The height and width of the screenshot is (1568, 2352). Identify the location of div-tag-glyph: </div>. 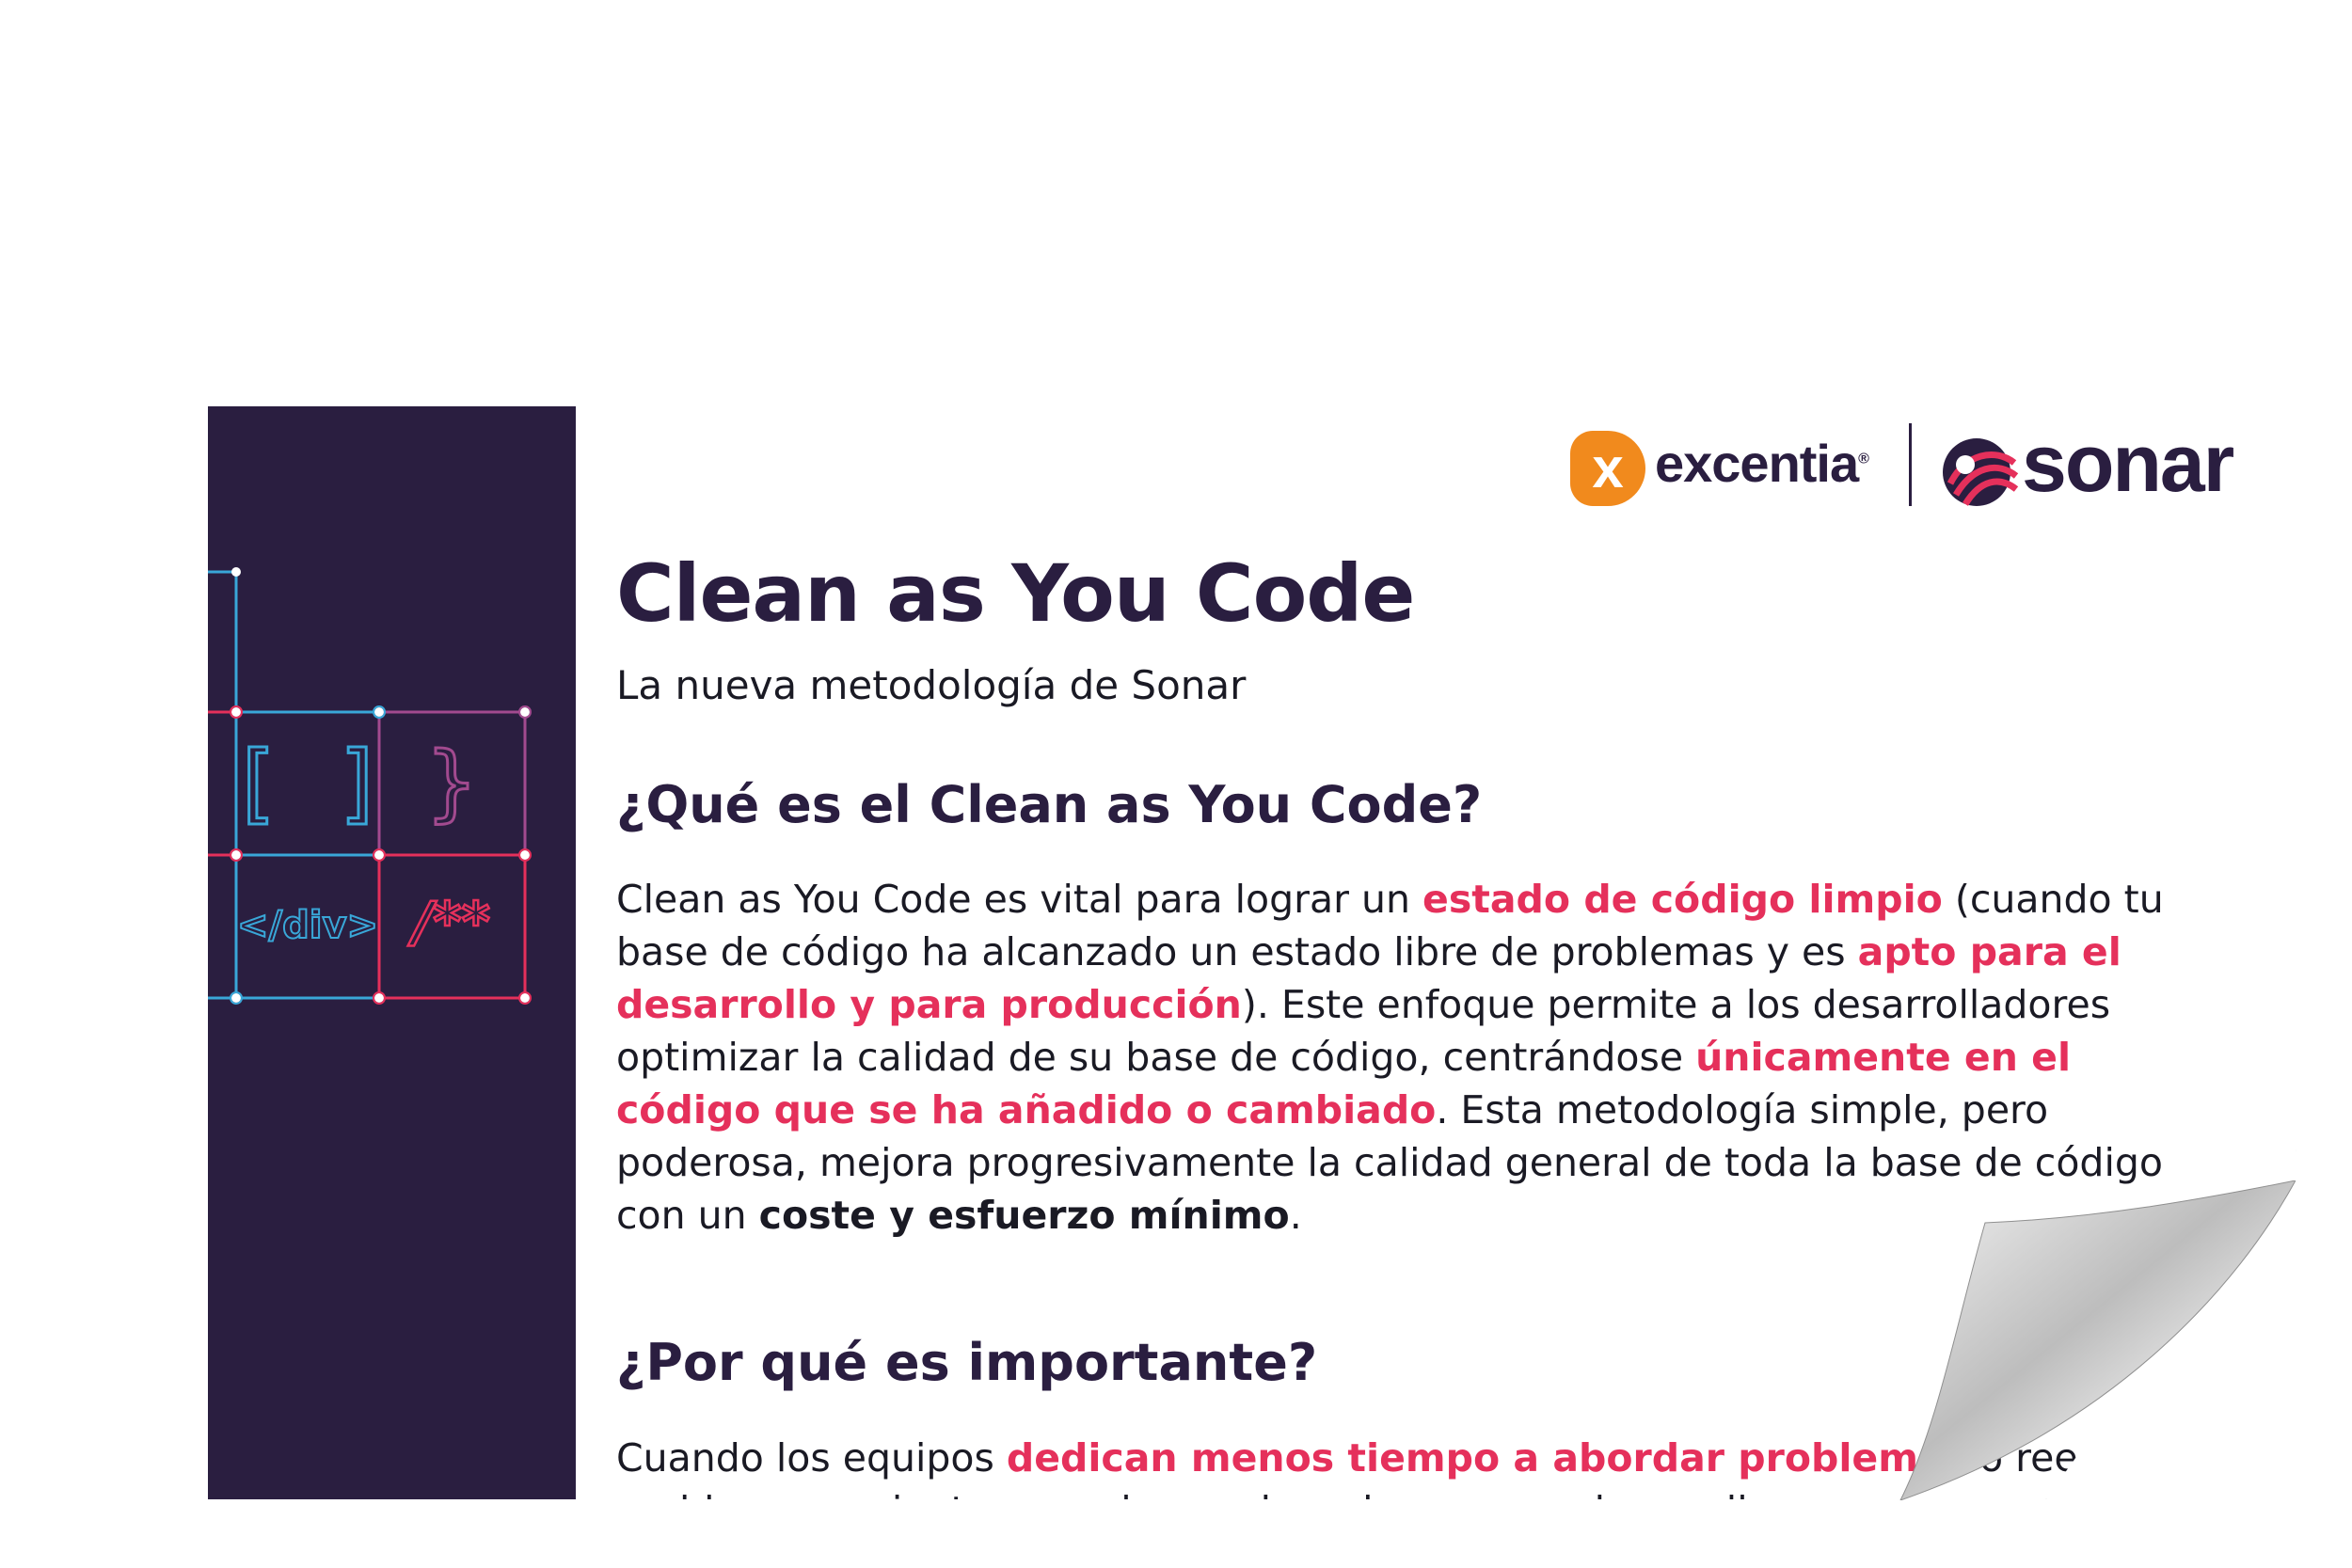
(307, 925).